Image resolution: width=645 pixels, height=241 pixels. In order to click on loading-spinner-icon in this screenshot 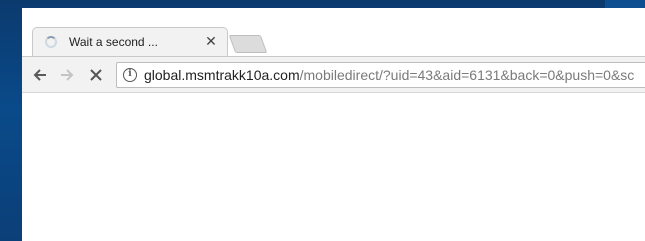, I will do `click(51, 42)`.